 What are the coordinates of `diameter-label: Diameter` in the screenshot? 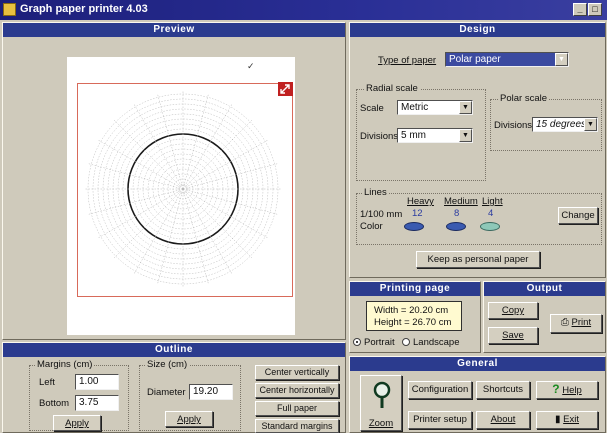 It's located at (166, 392).